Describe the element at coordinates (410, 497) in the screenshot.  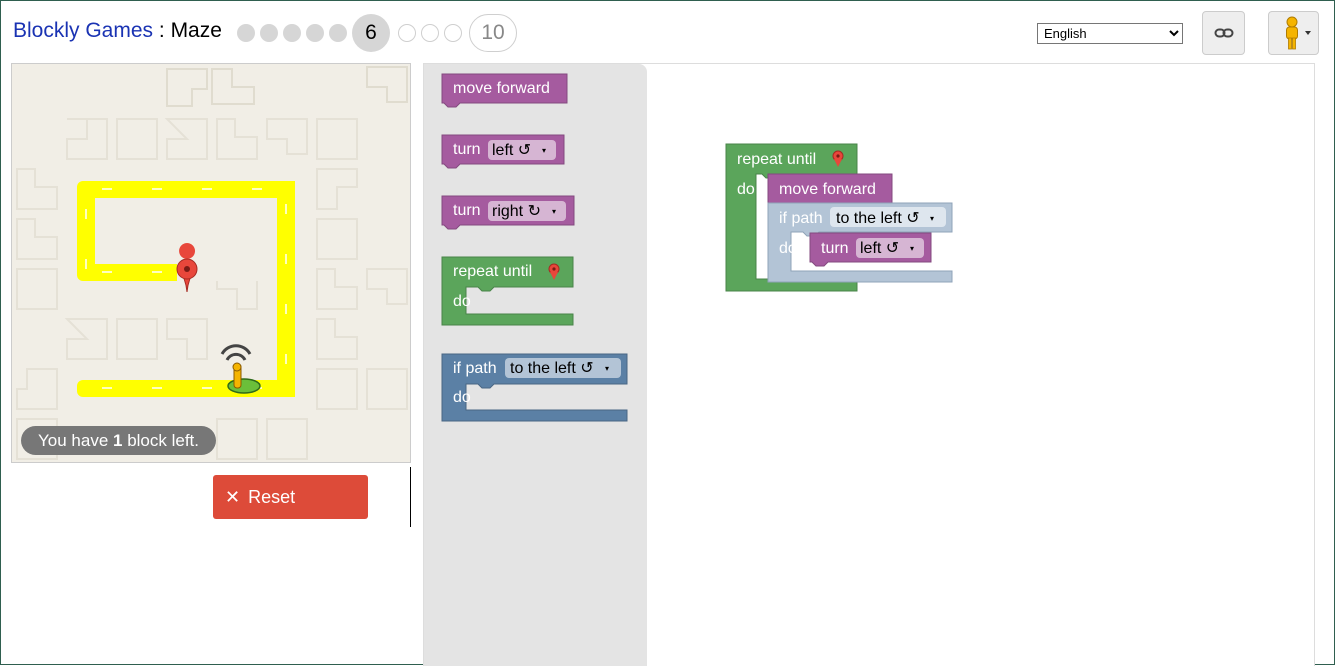
I see `divider` at that location.